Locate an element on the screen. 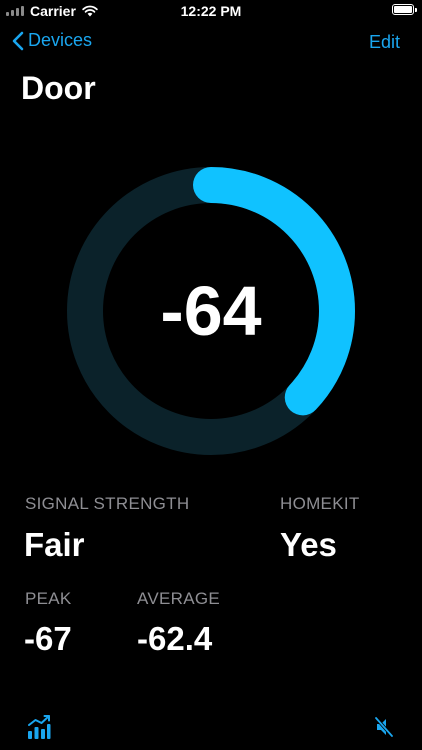 The image size is (422, 750). peak-value: -67 is located at coordinates (48, 638).